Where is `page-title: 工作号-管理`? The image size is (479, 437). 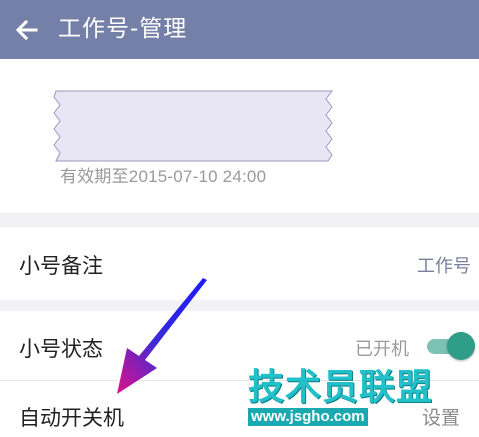
page-title: 工作号-管理 is located at coordinates (123, 29).